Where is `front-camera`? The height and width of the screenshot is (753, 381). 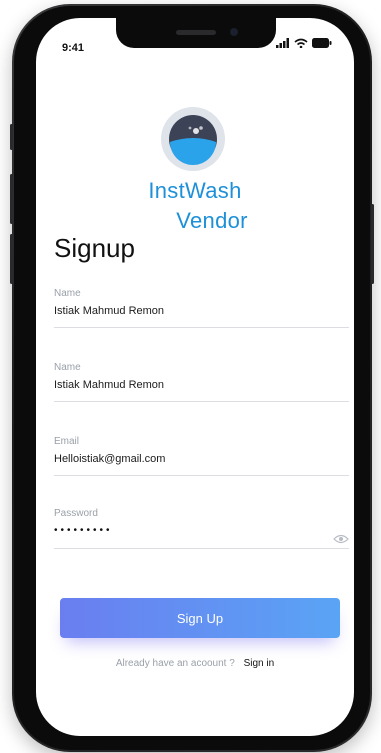
front-camera is located at coordinates (234, 32).